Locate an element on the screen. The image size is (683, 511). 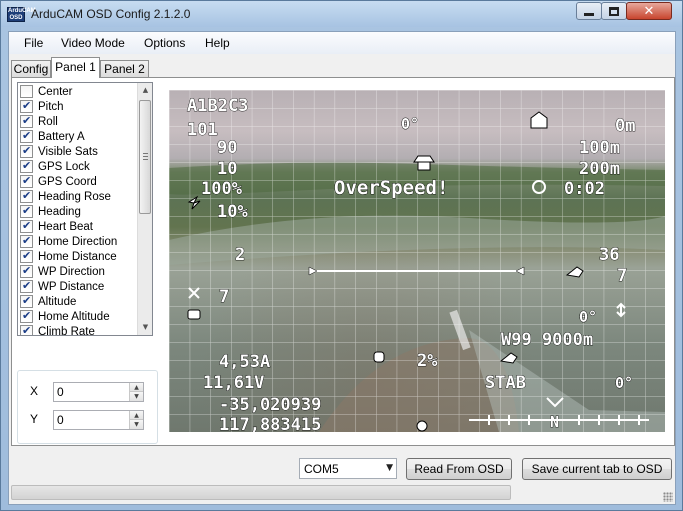
checklist-item-label: Heading Rose is located at coordinates (74, 196).